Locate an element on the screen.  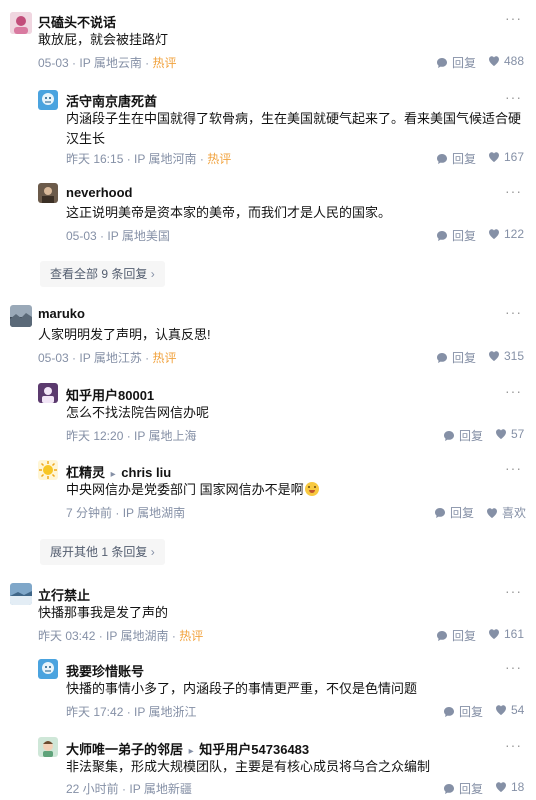
comment-meta: 05-03 · IP 属地江苏 · 热评 is located at coordinates (107, 358).